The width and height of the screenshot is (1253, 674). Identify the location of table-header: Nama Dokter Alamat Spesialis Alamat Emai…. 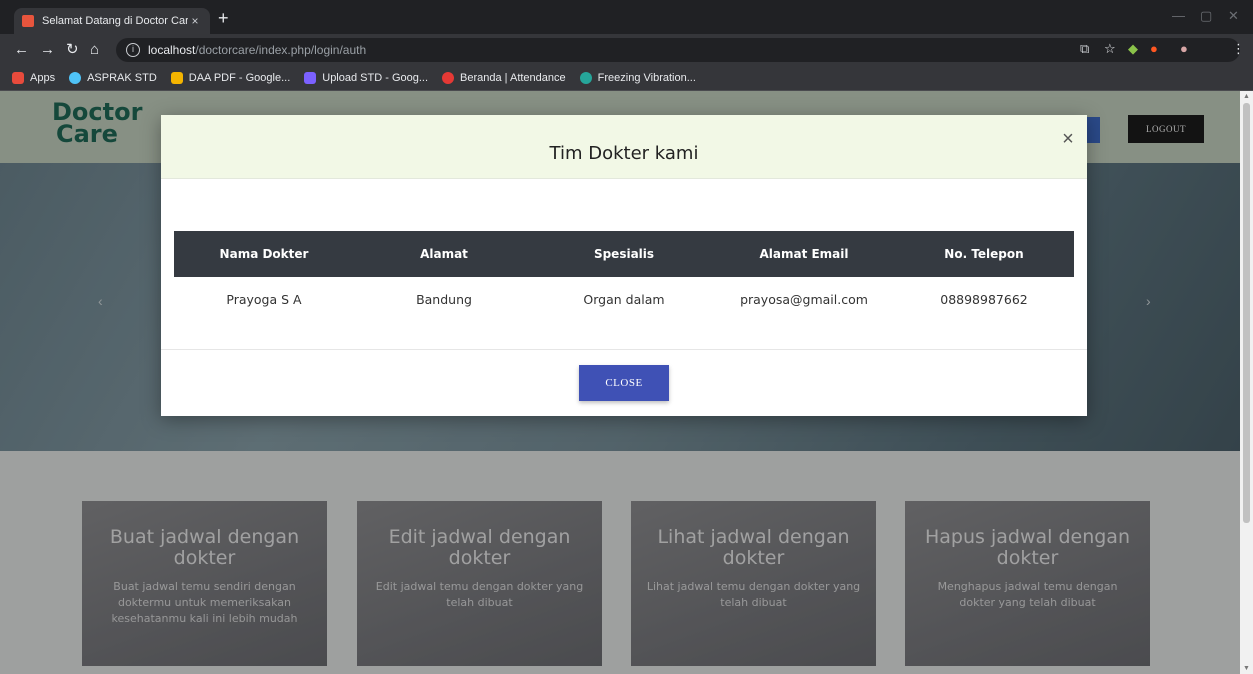
(624, 254).